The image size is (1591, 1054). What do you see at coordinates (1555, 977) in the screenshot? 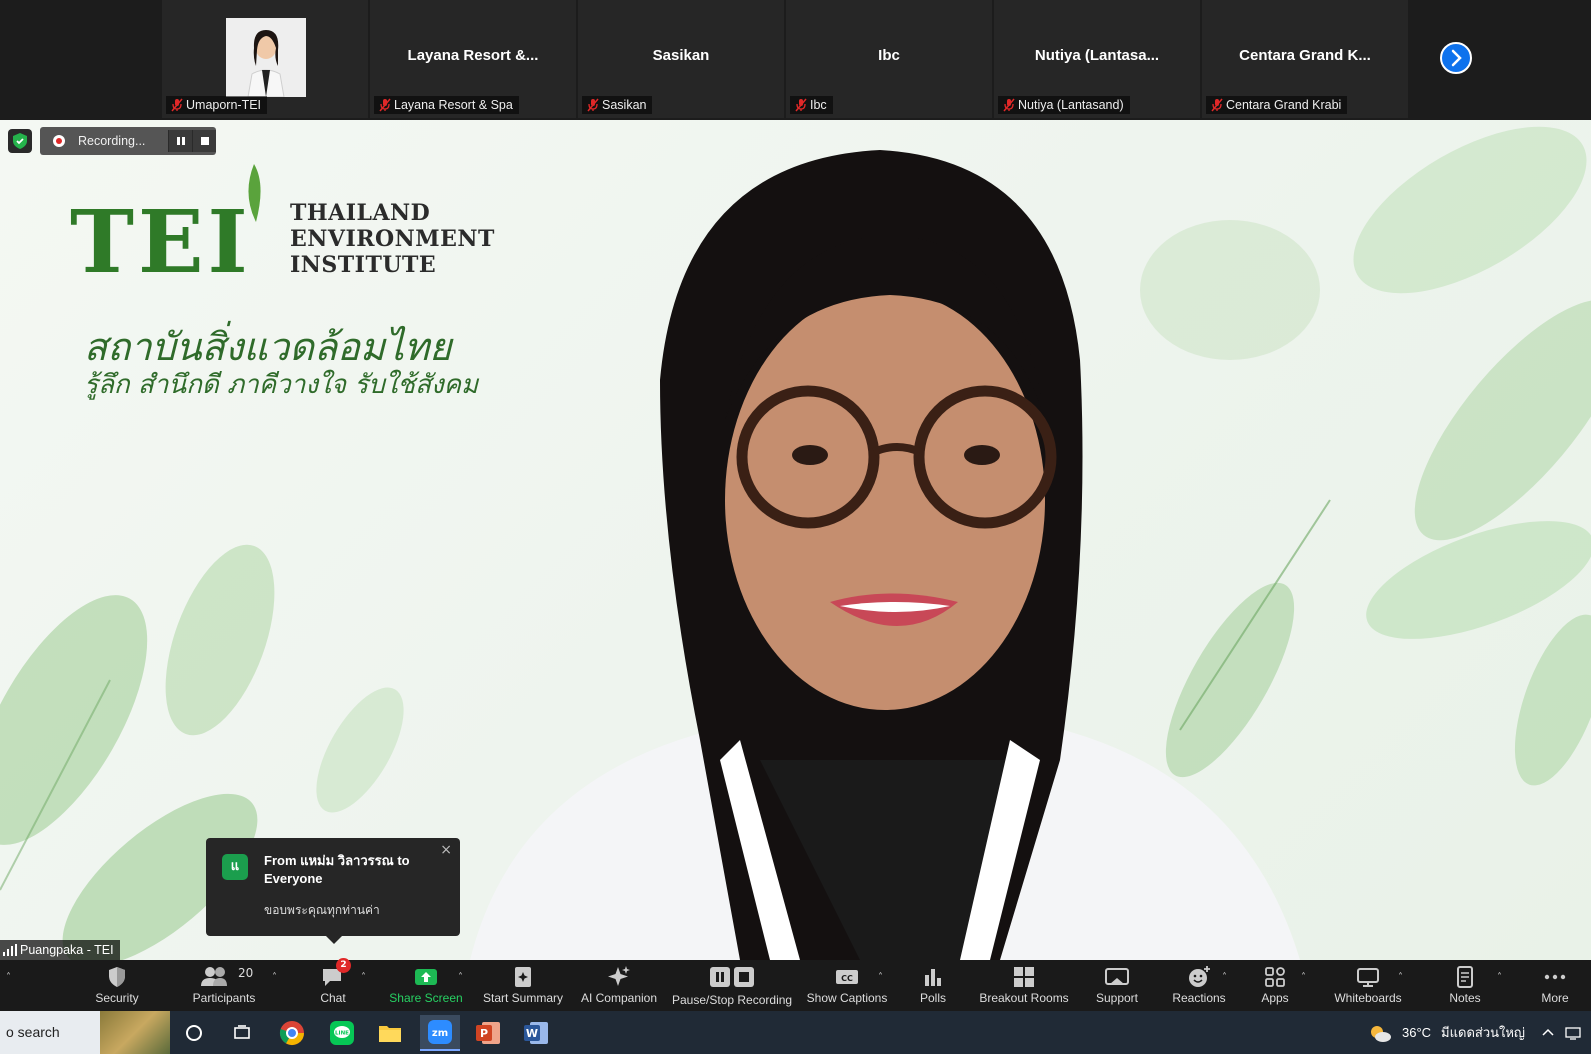
I see `more-dots-icon` at bounding box center [1555, 977].